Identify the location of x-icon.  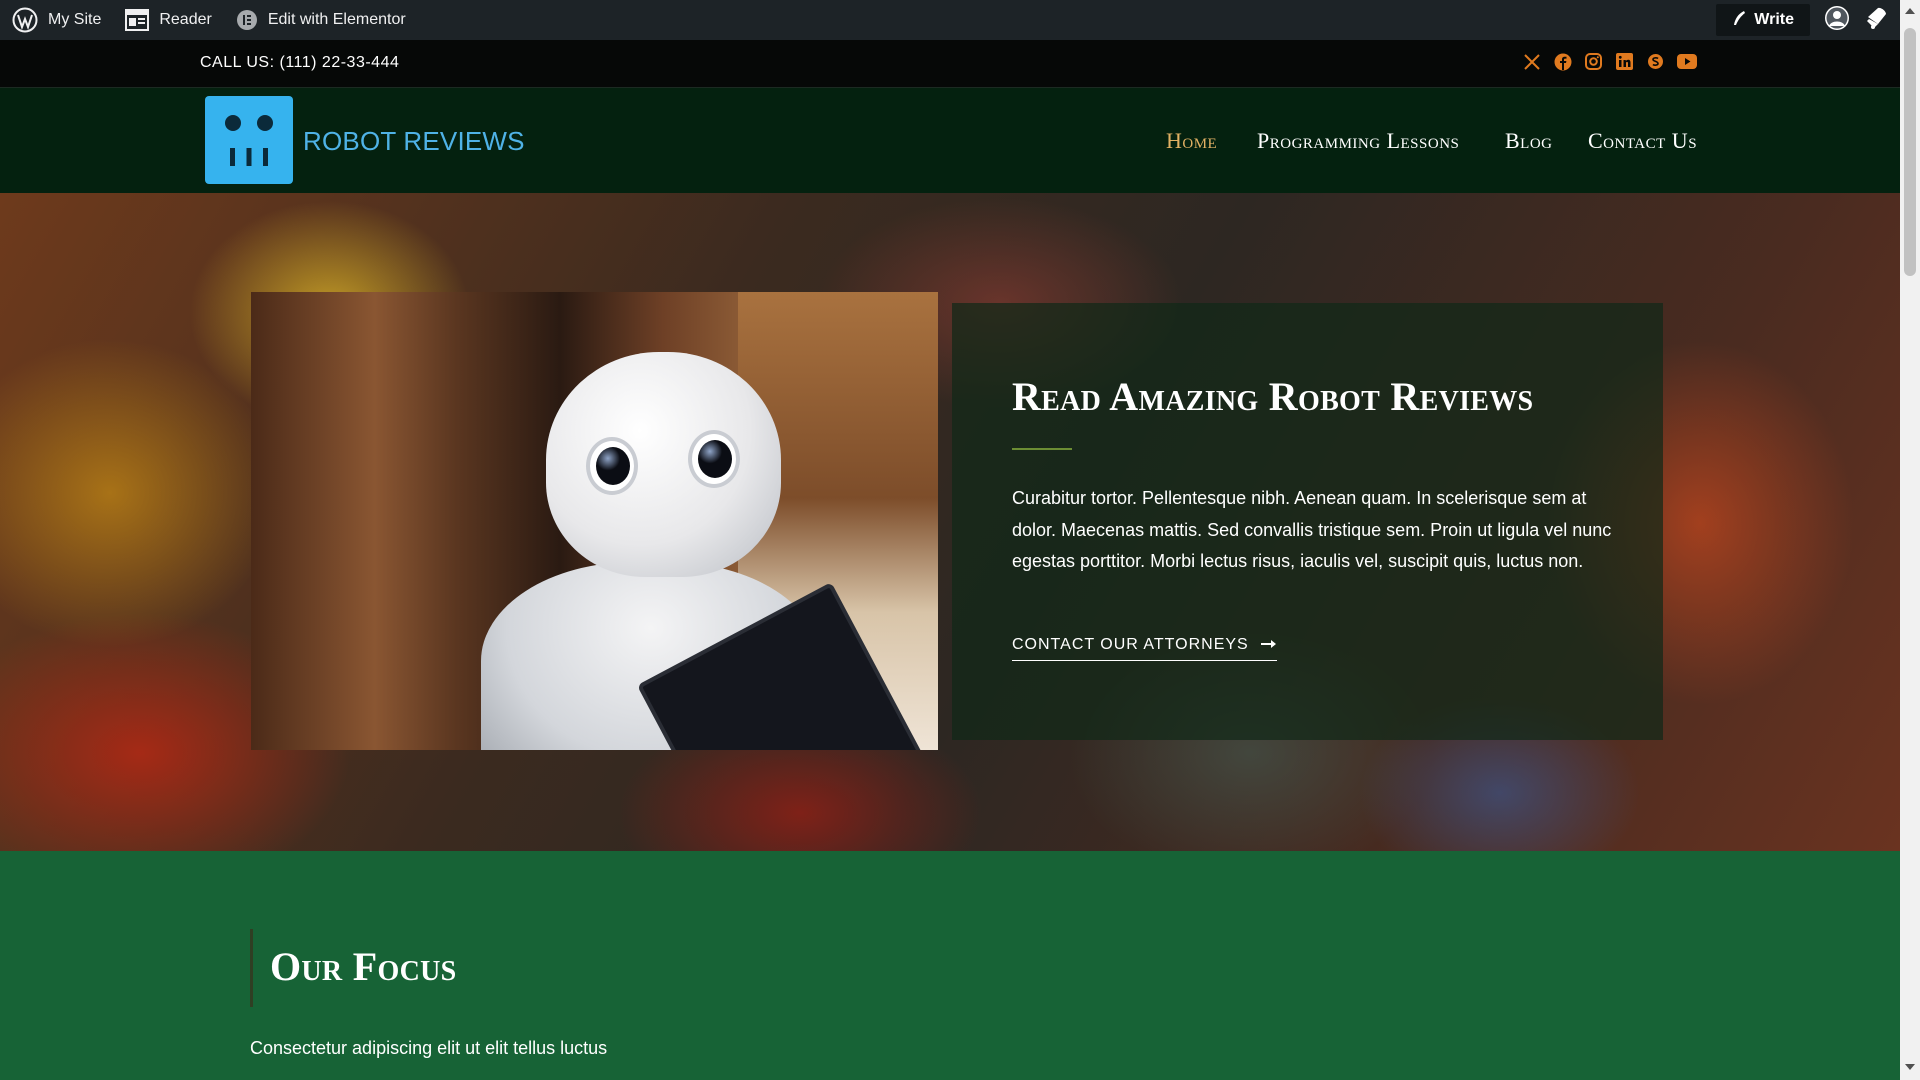
(1531, 61).